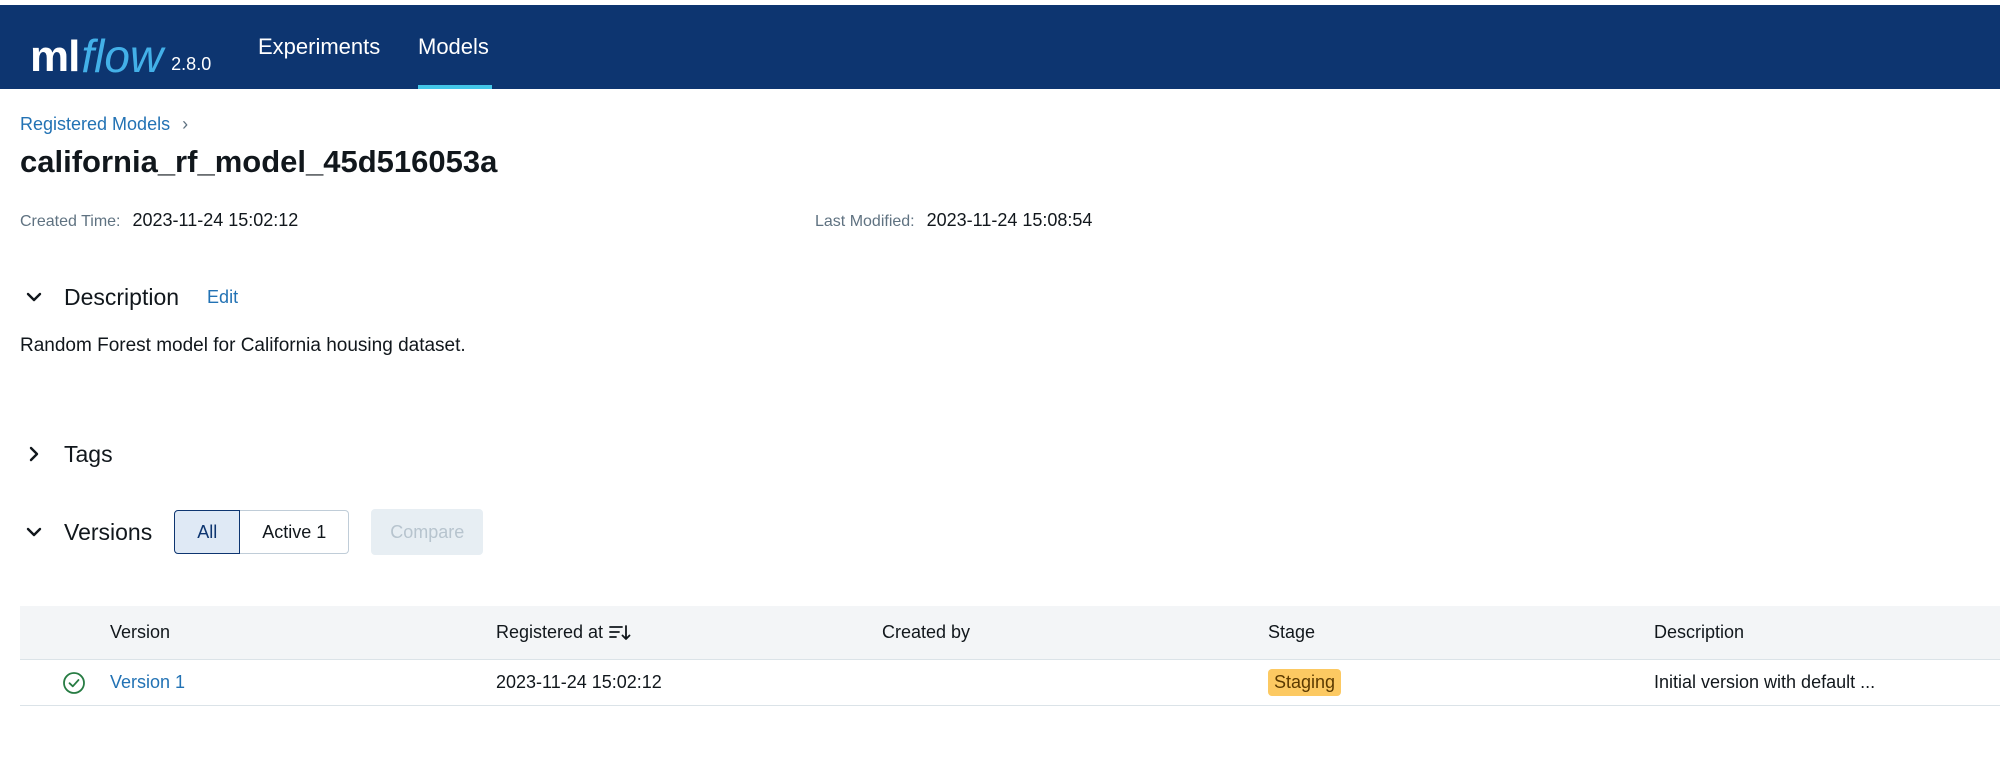  I want to click on created-time: Created Time: 2023-11-24 15:02:12, so click(159, 220).